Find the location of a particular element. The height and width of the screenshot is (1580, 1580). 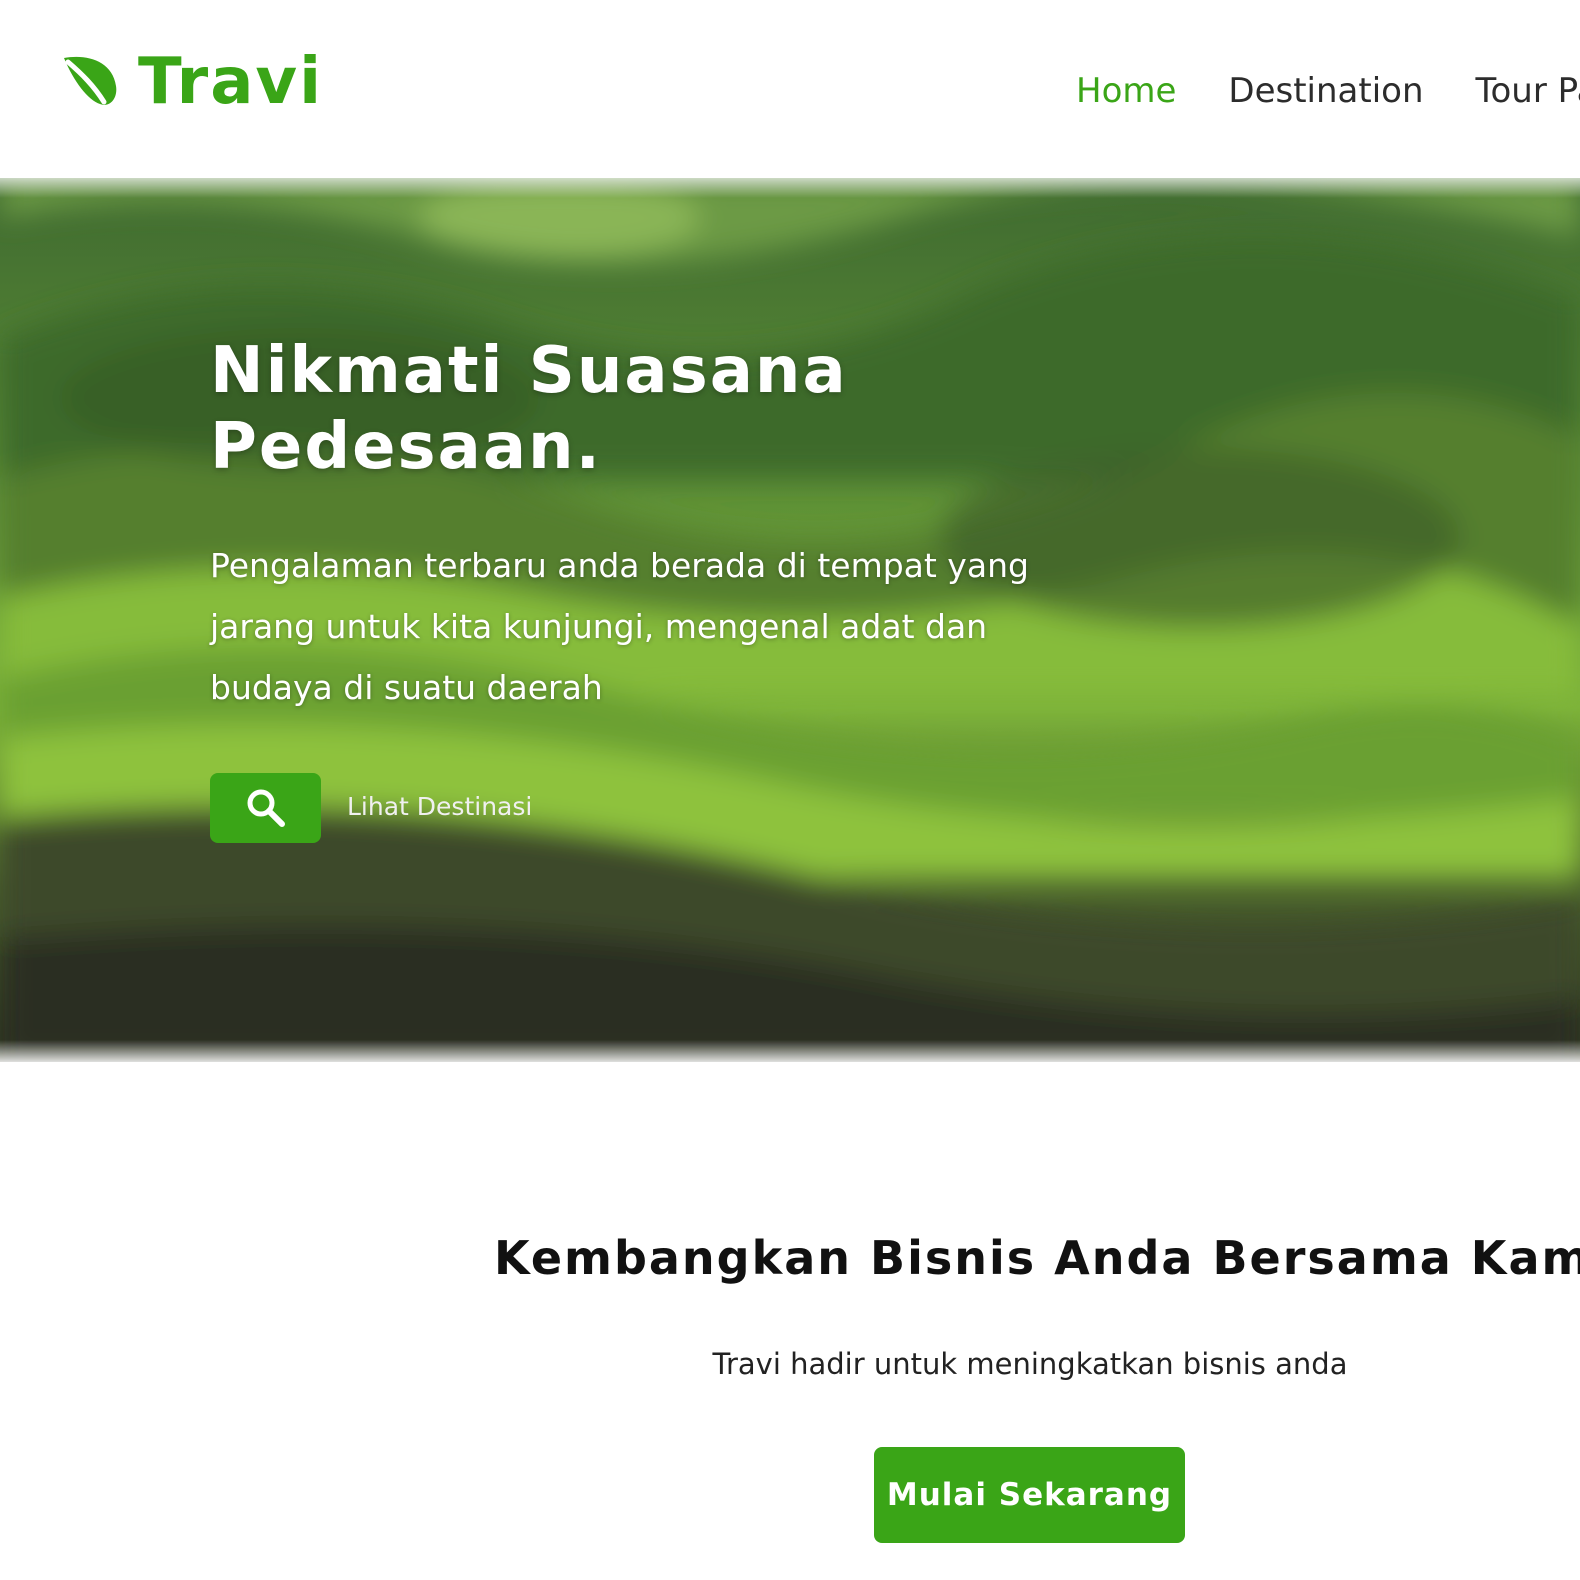

main-nav: Home Destination Tour Pa is located at coordinates (1328, 91).